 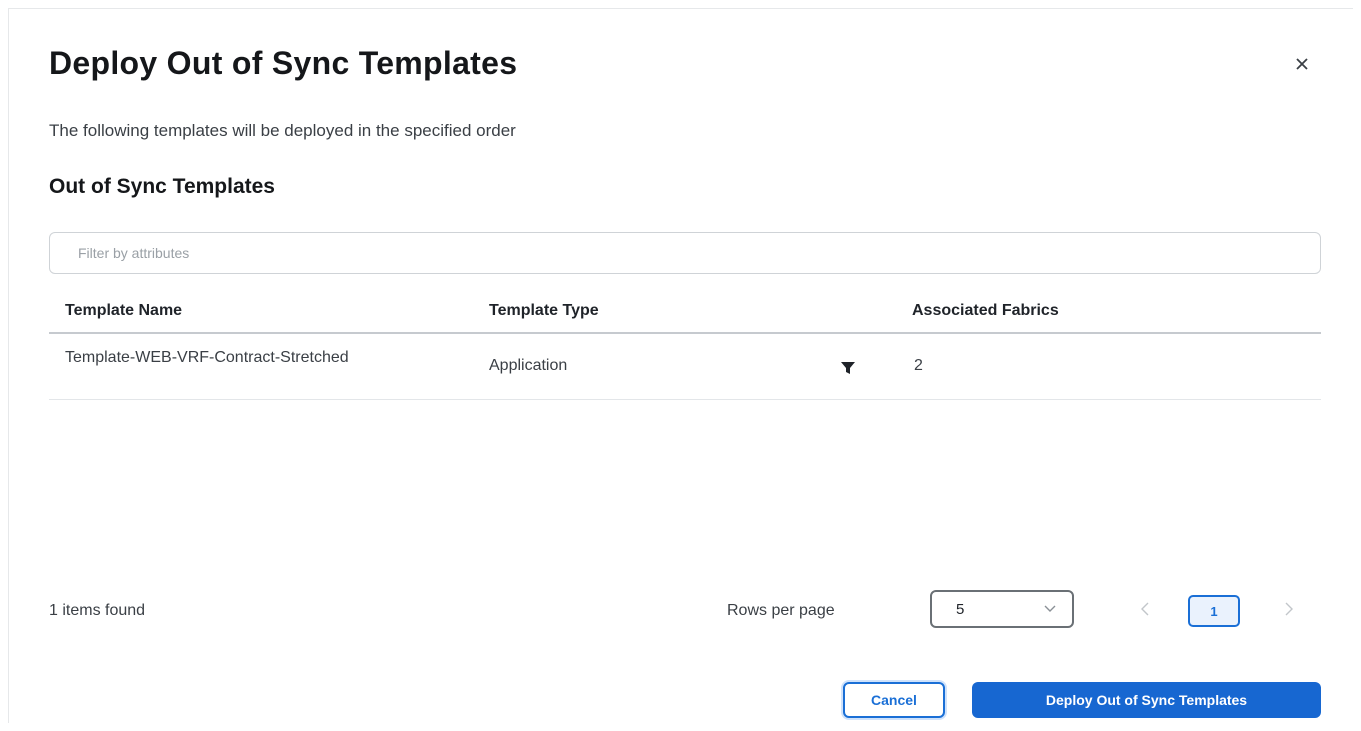 I want to click on next-page-button, so click(x=1289, y=609).